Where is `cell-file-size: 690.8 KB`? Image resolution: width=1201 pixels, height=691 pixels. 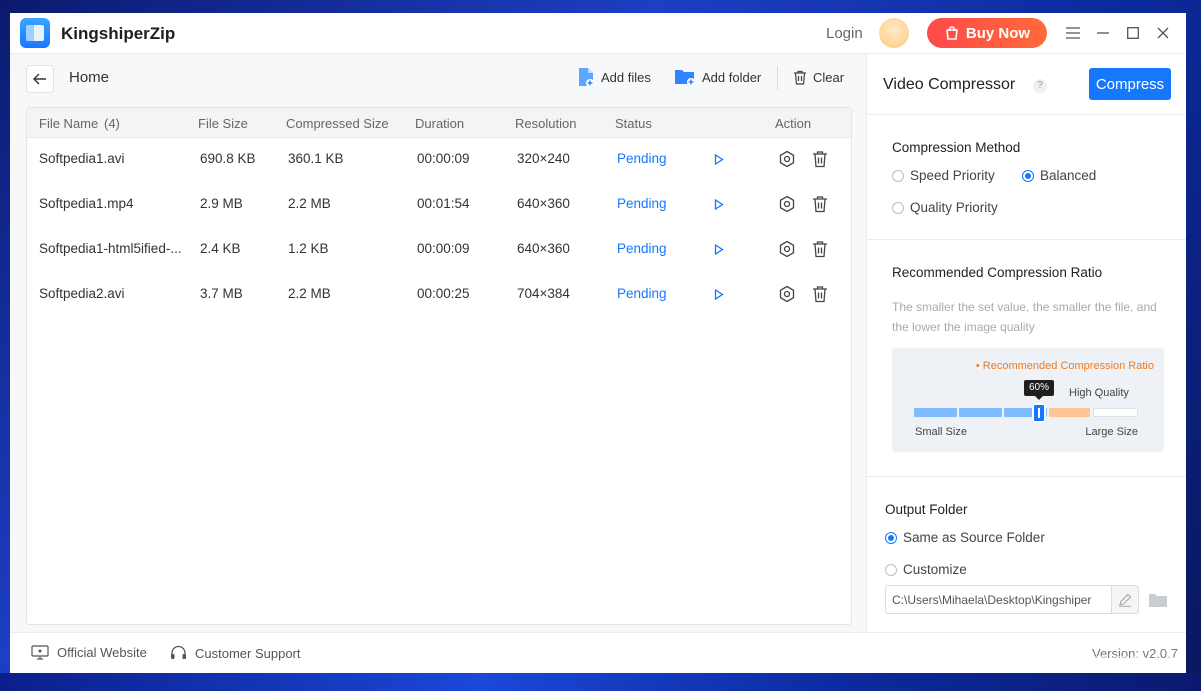 cell-file-size: 690.8 KB is located at coordinates (228, 158).